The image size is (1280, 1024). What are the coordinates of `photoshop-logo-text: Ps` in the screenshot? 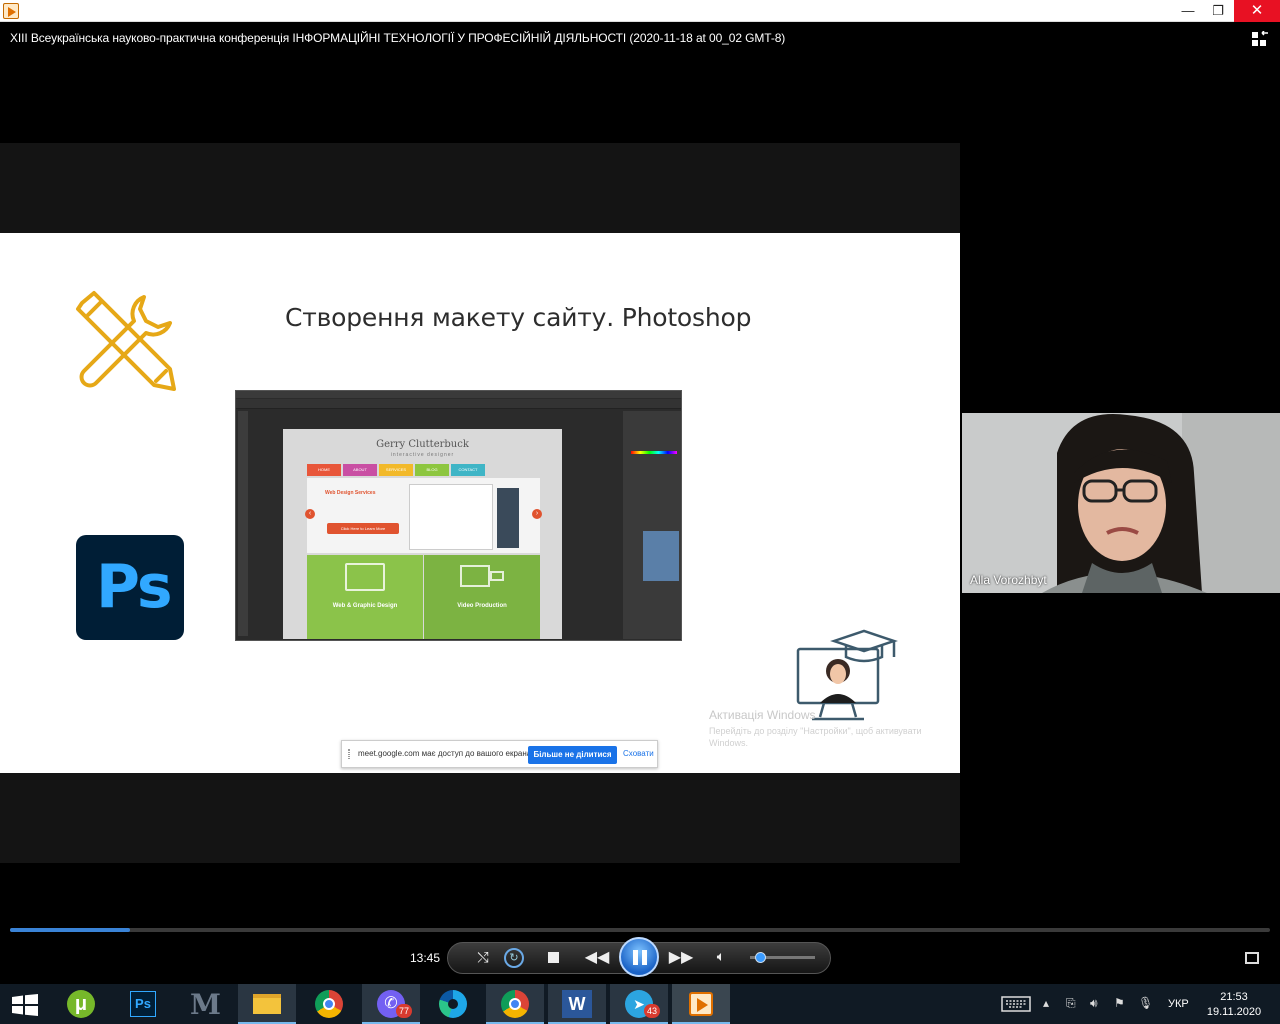 It's located at (134, 587).